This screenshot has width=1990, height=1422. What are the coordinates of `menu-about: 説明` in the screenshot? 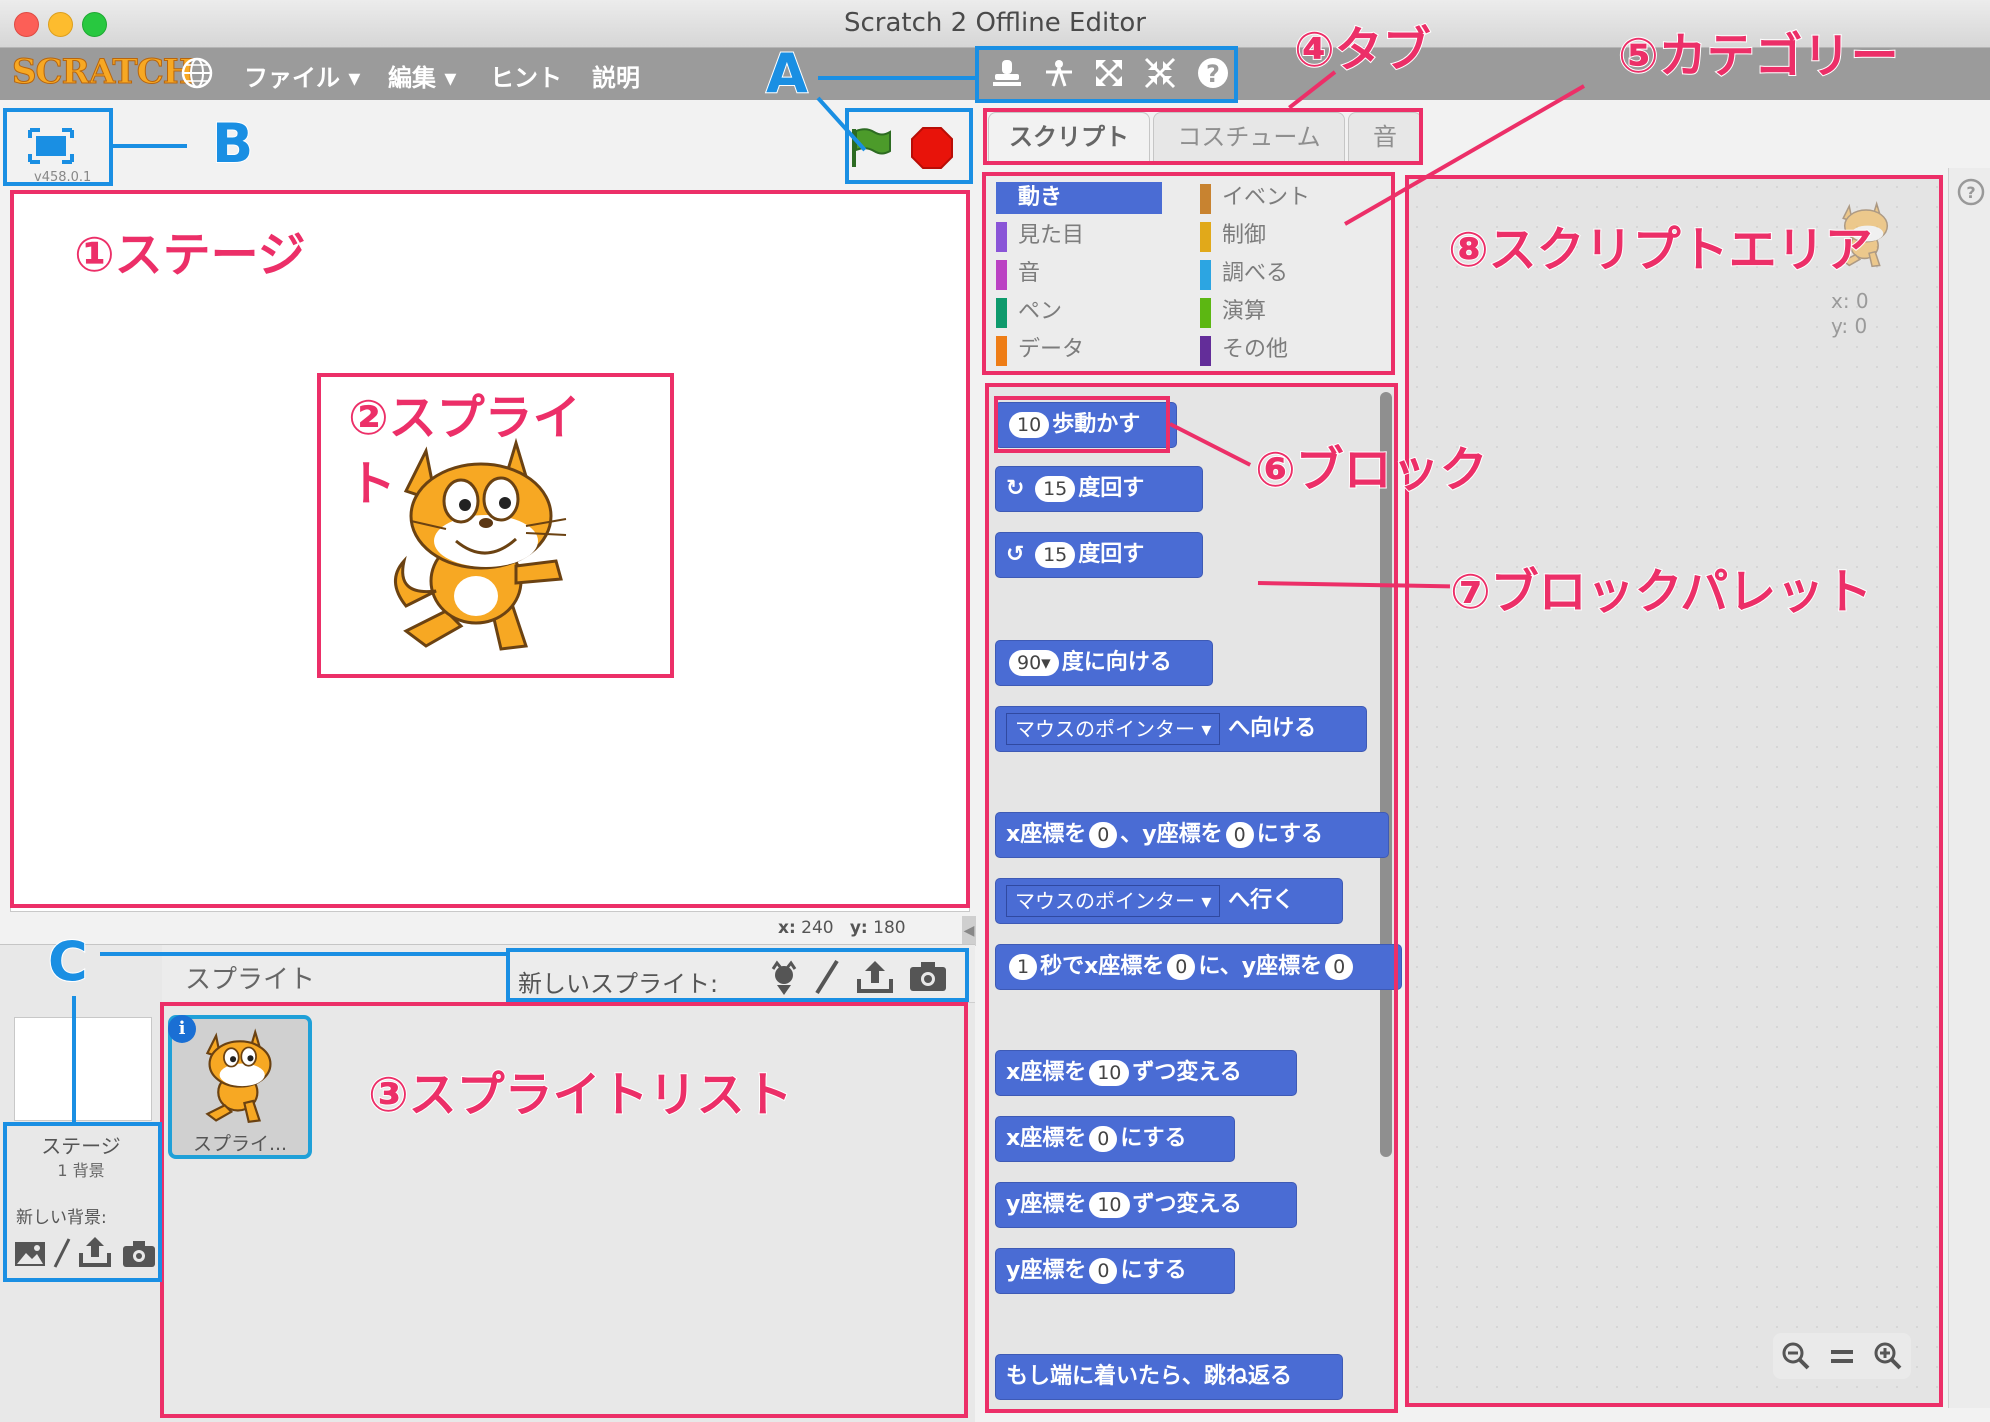 It's located at (616, 75).